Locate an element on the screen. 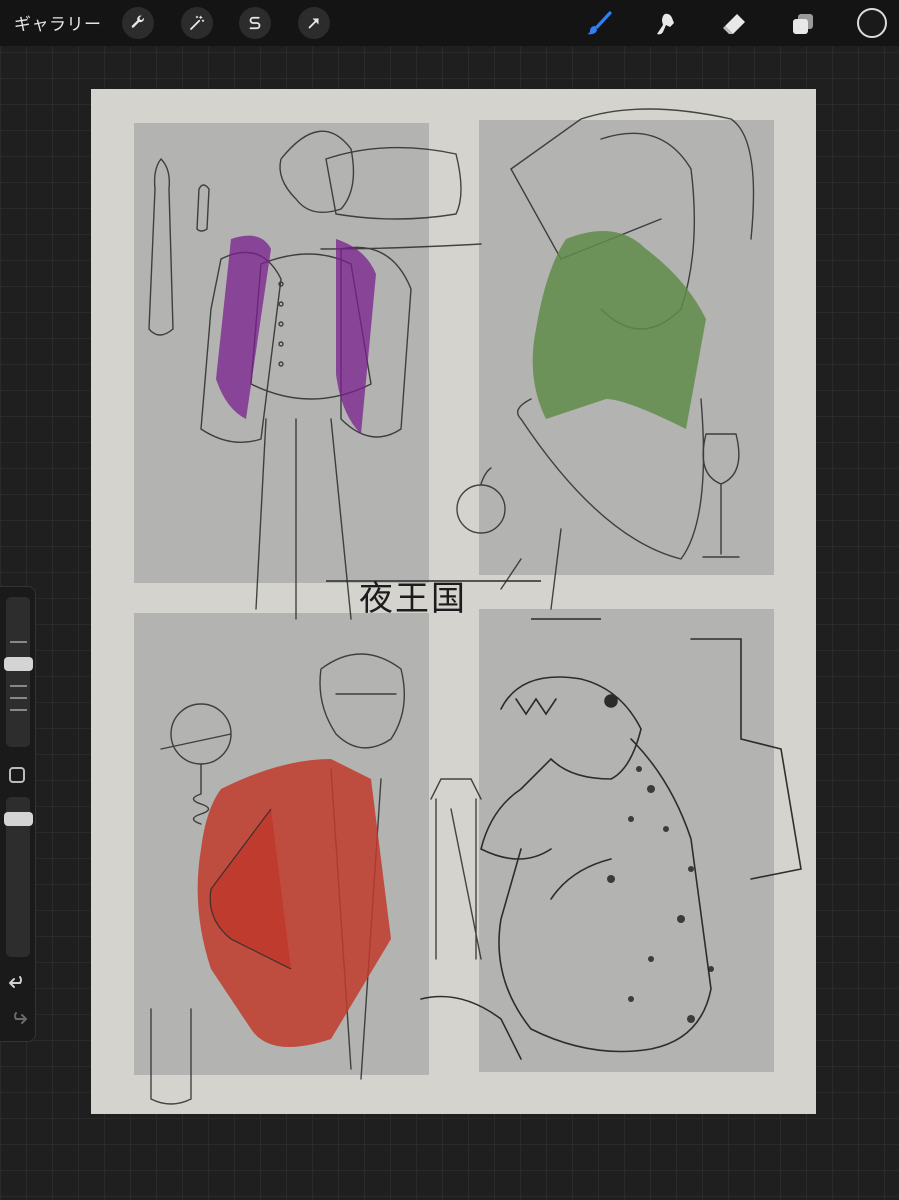  modify-square-icon is located at coordinates (17, 775).